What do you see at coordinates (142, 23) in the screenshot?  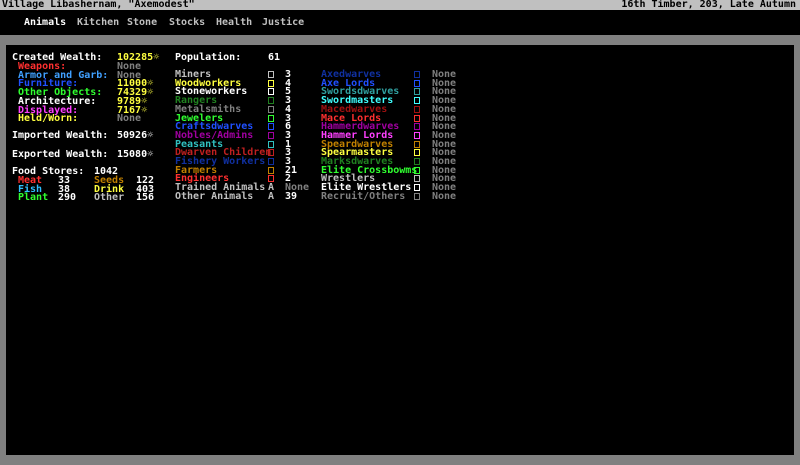 I see `tab-stone: Stone` at bounding box center [142, 23].